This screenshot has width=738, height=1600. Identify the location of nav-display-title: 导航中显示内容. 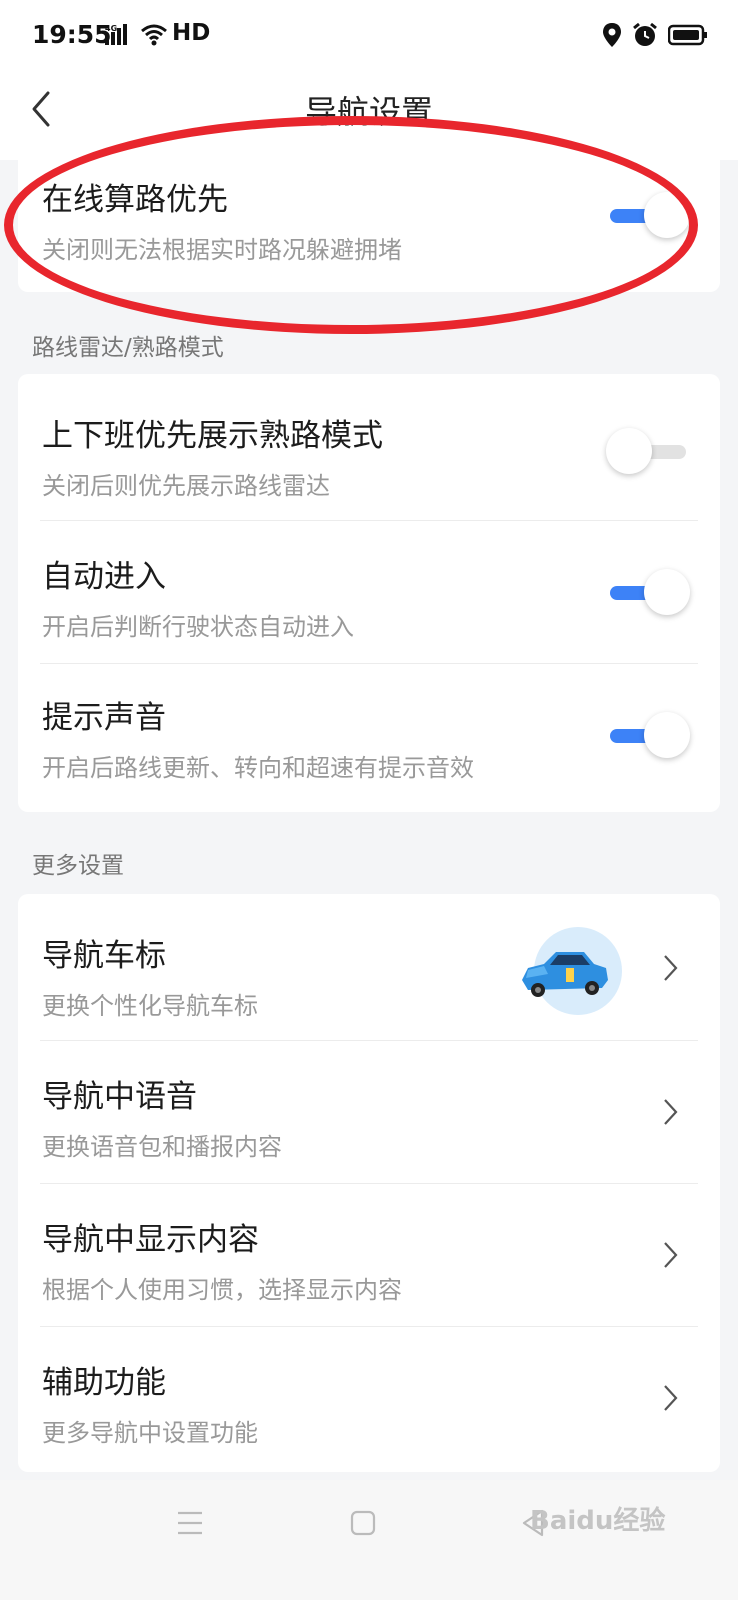
(150, 1240).